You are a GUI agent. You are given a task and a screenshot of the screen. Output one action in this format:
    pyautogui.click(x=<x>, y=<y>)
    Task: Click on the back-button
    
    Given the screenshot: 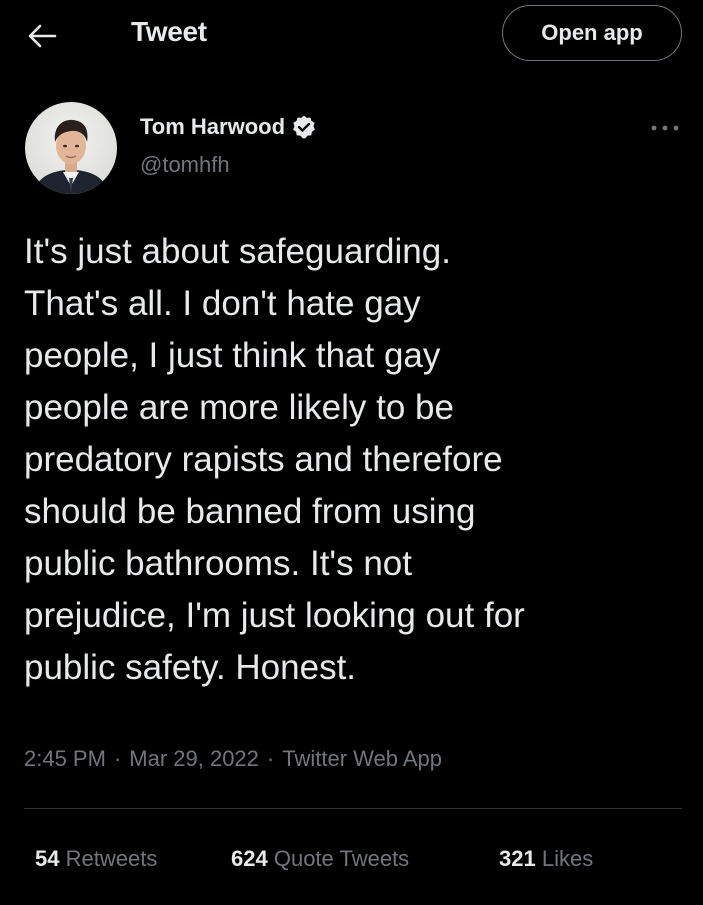 What is the action you would take?
    pyautogui.click(x=42, y=36)
    